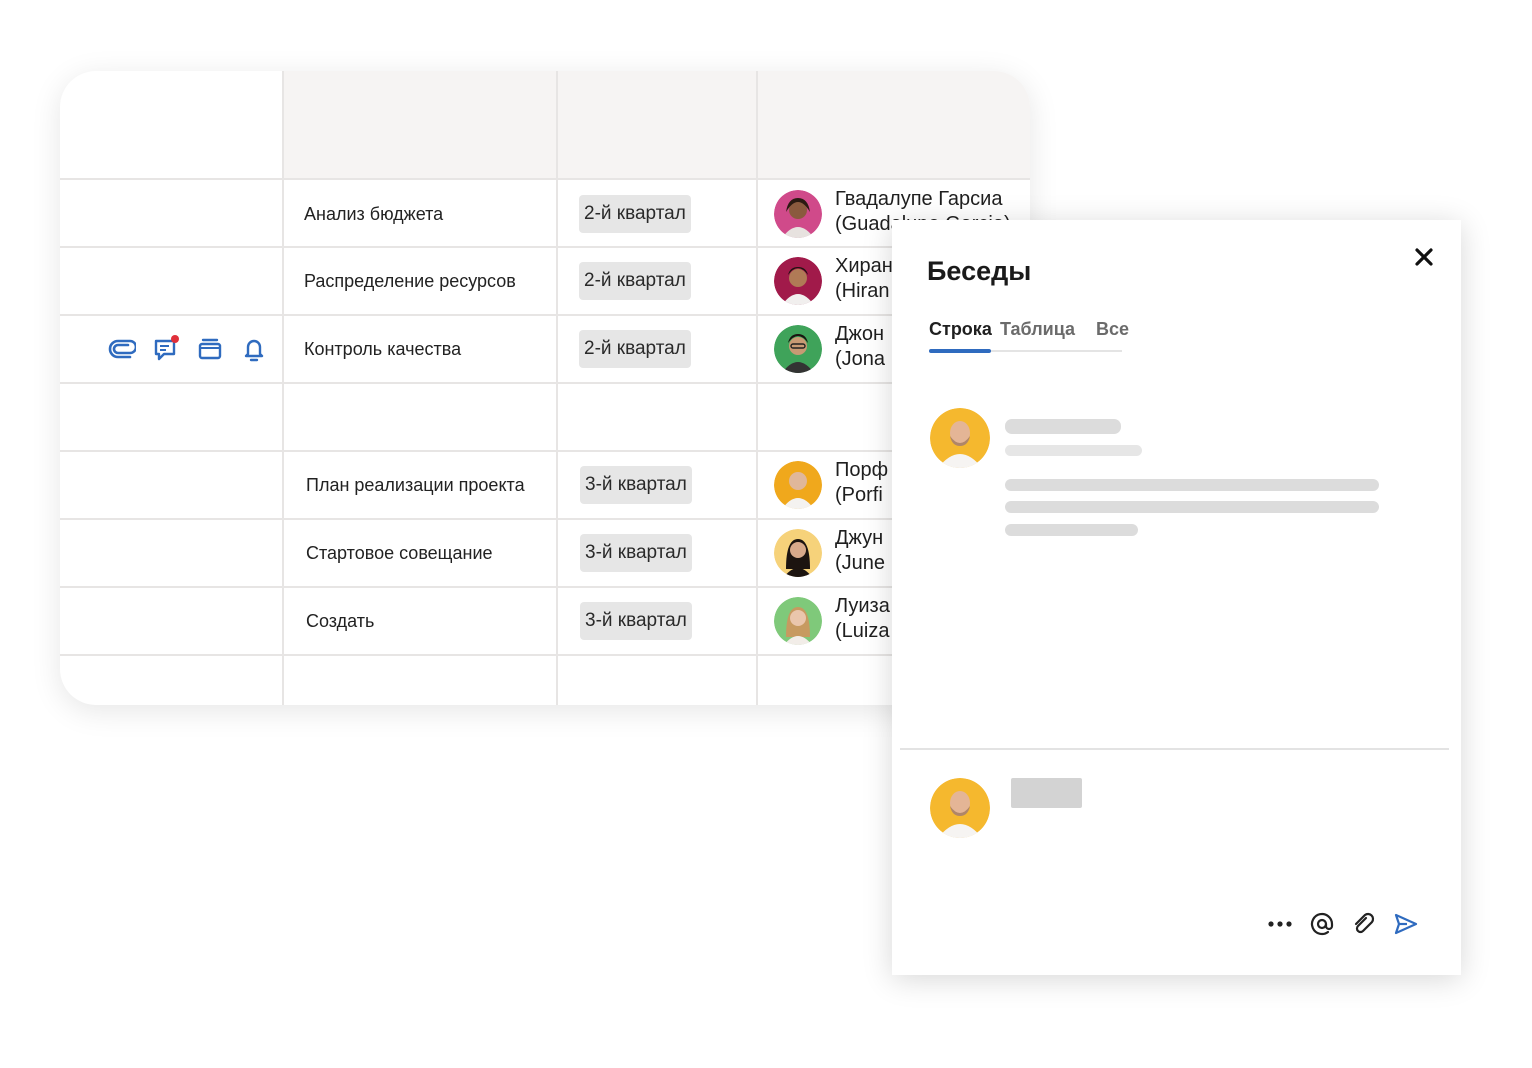  I want to click on owner-name: Луиза, so click(862, 606).